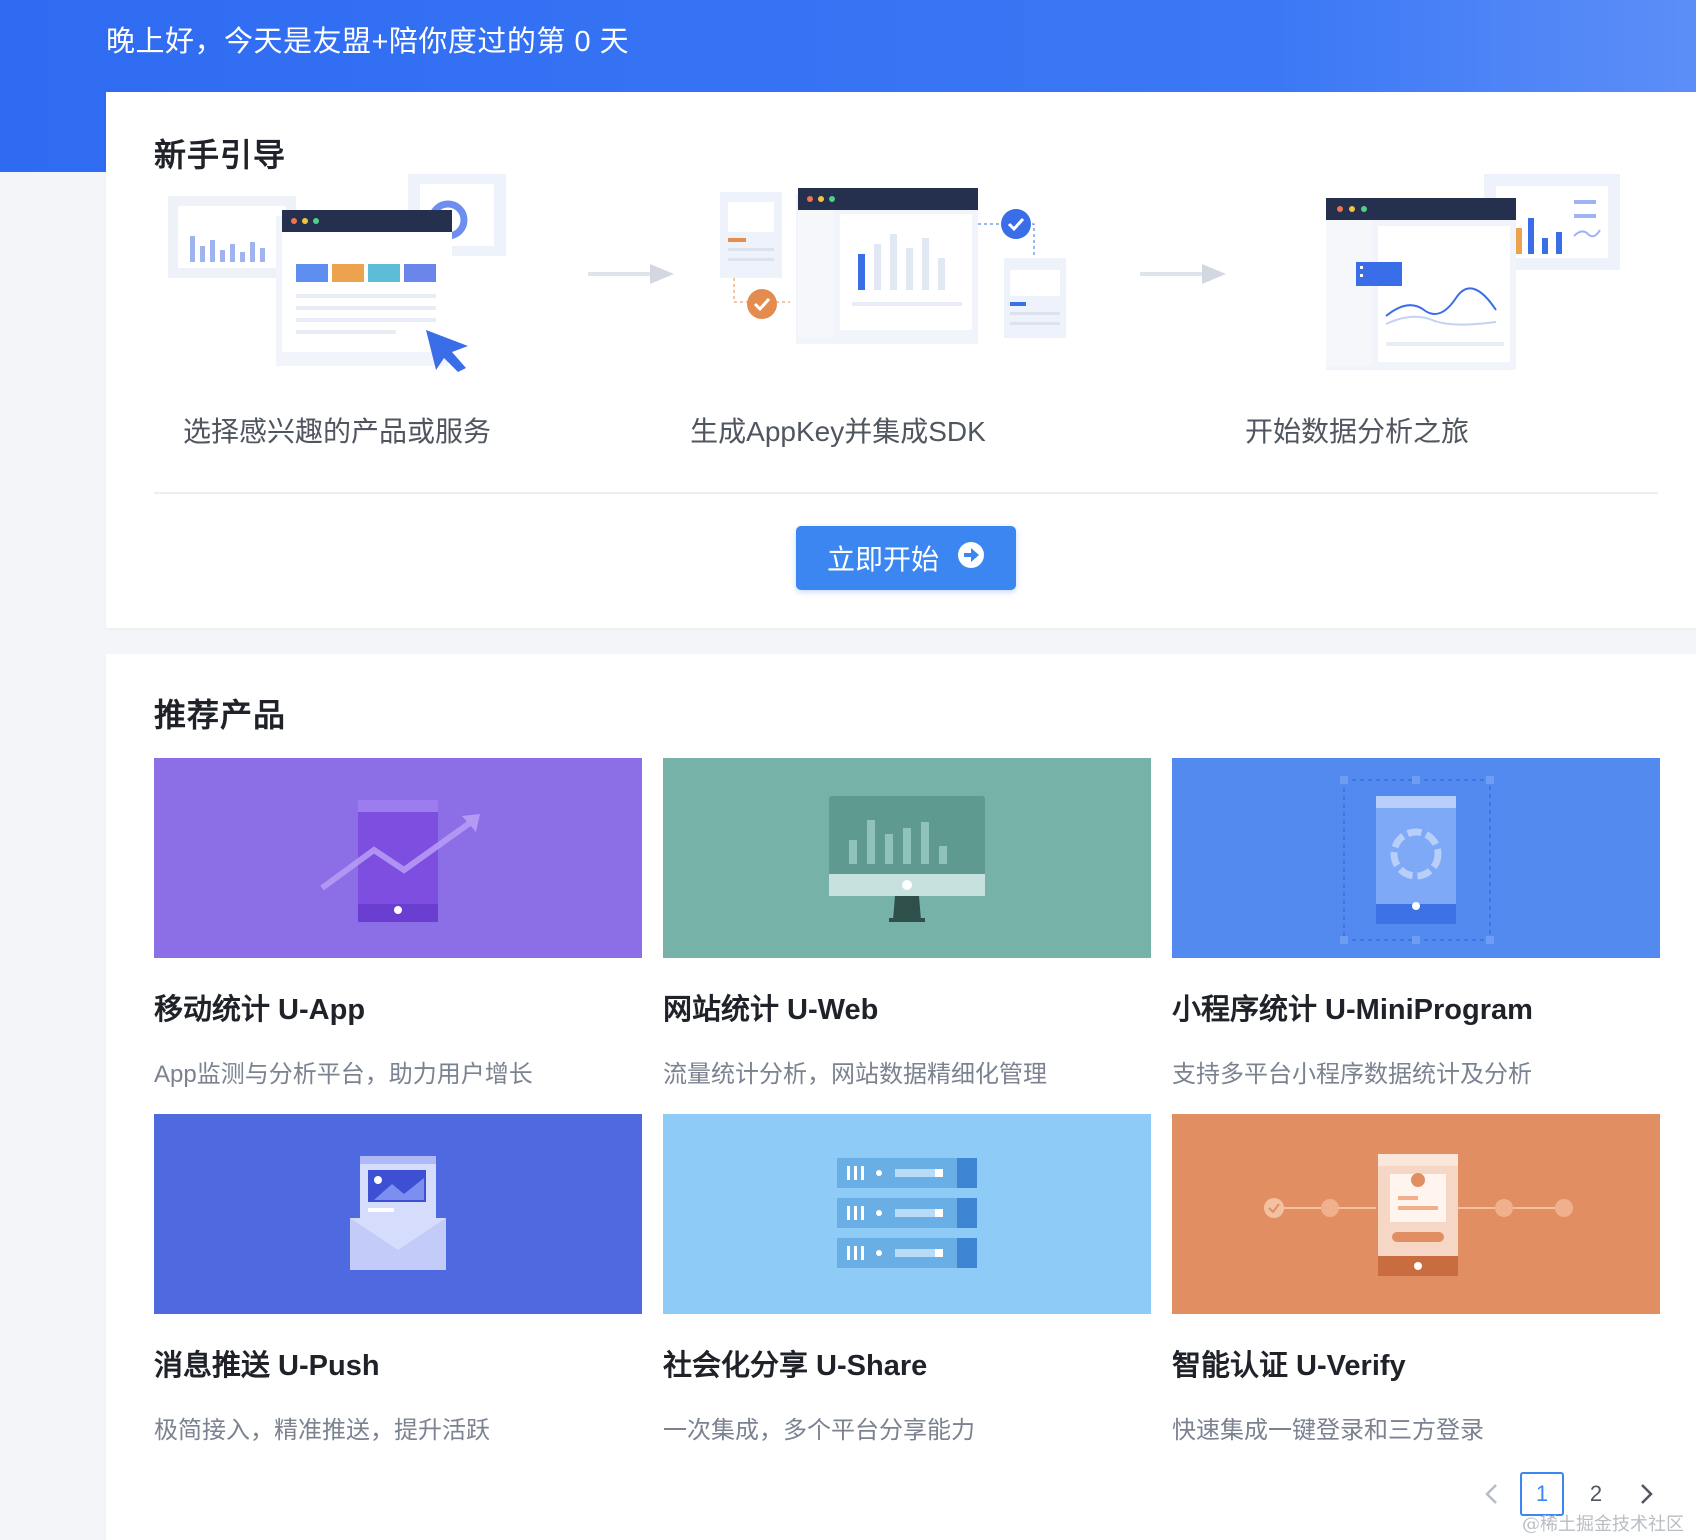  I want to click on prev-page-button, so click(1491, 1494).